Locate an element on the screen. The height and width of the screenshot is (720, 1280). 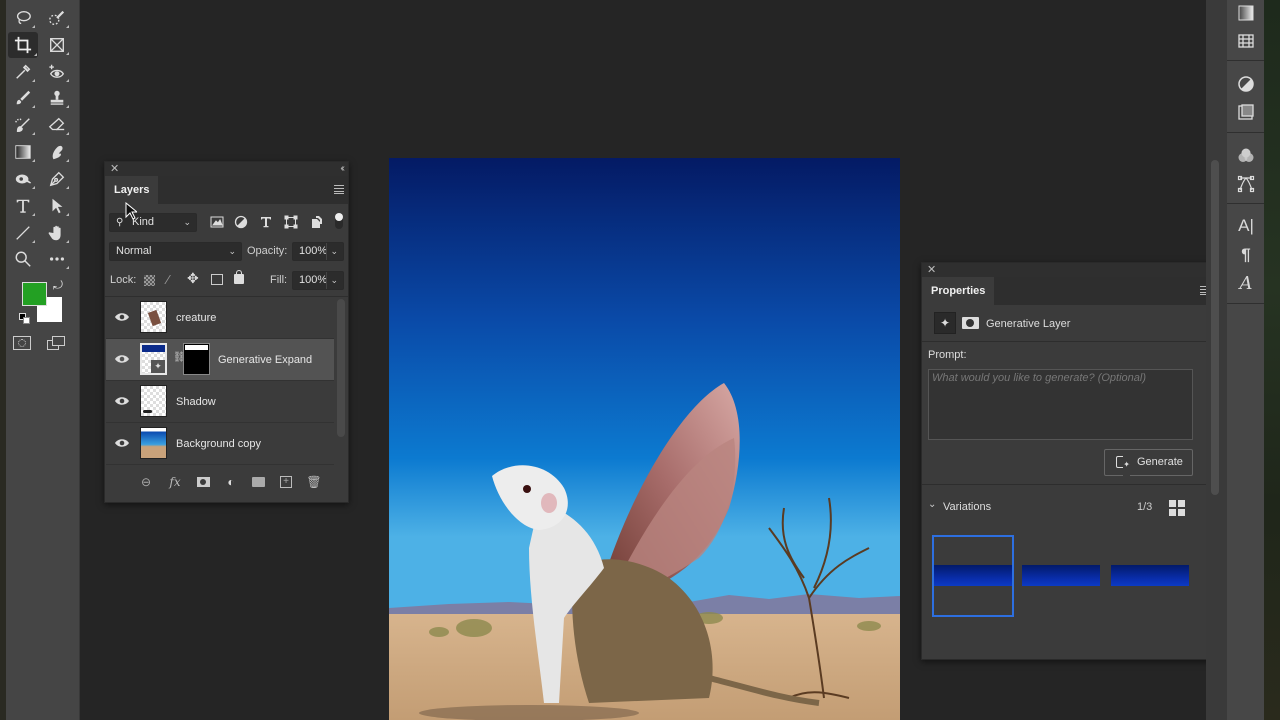
frame-tool is located at coordinates (57, 45).